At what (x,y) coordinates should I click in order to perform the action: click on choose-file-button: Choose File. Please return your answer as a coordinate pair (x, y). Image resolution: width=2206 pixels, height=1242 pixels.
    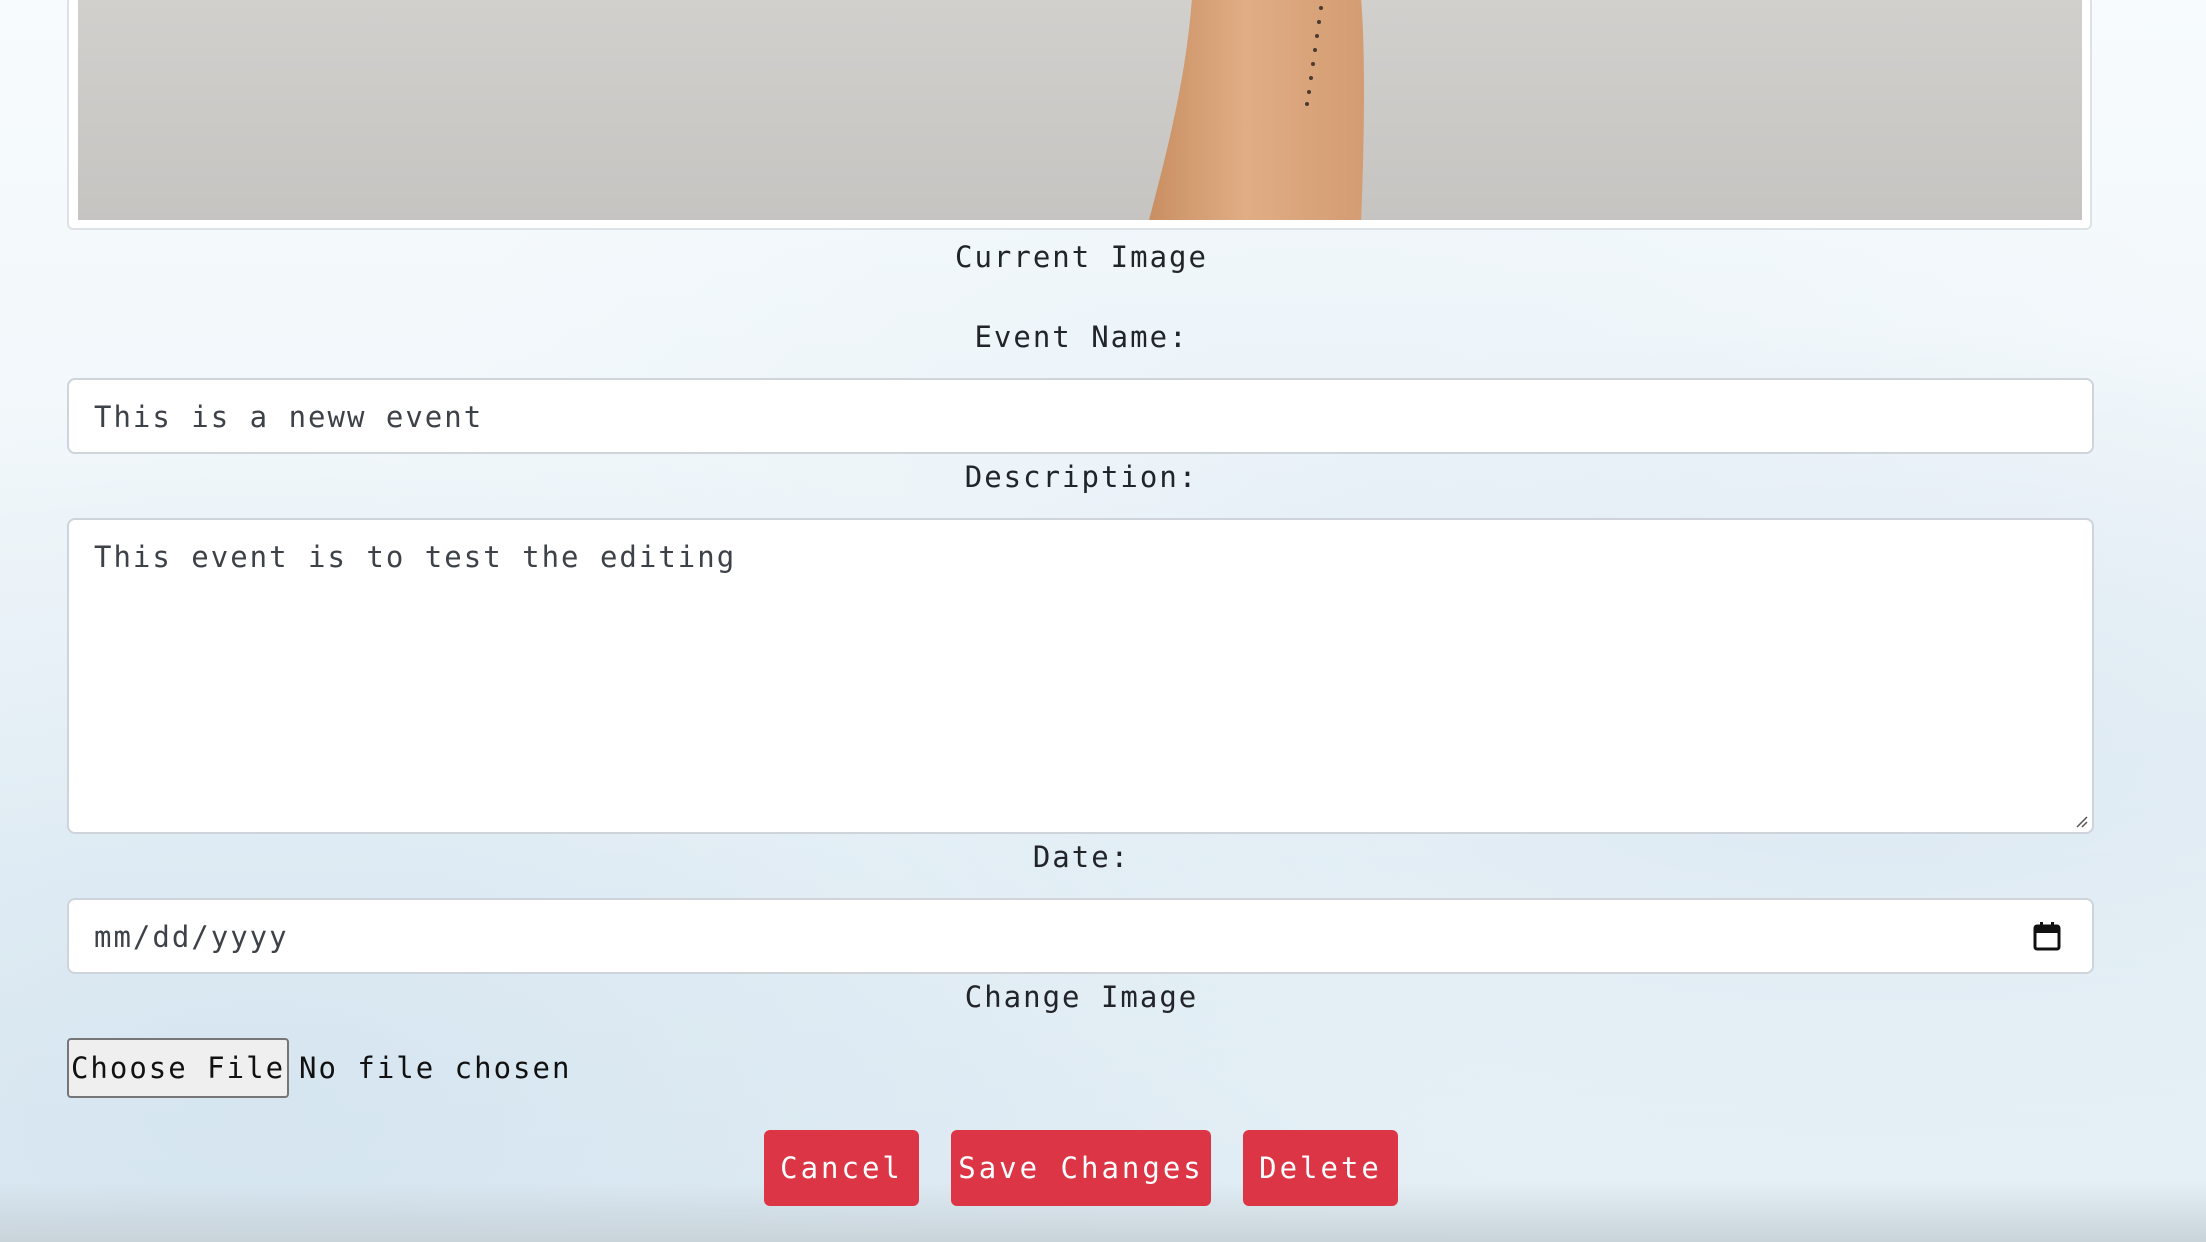
    Looking at the image, I should click on (178, 1068).